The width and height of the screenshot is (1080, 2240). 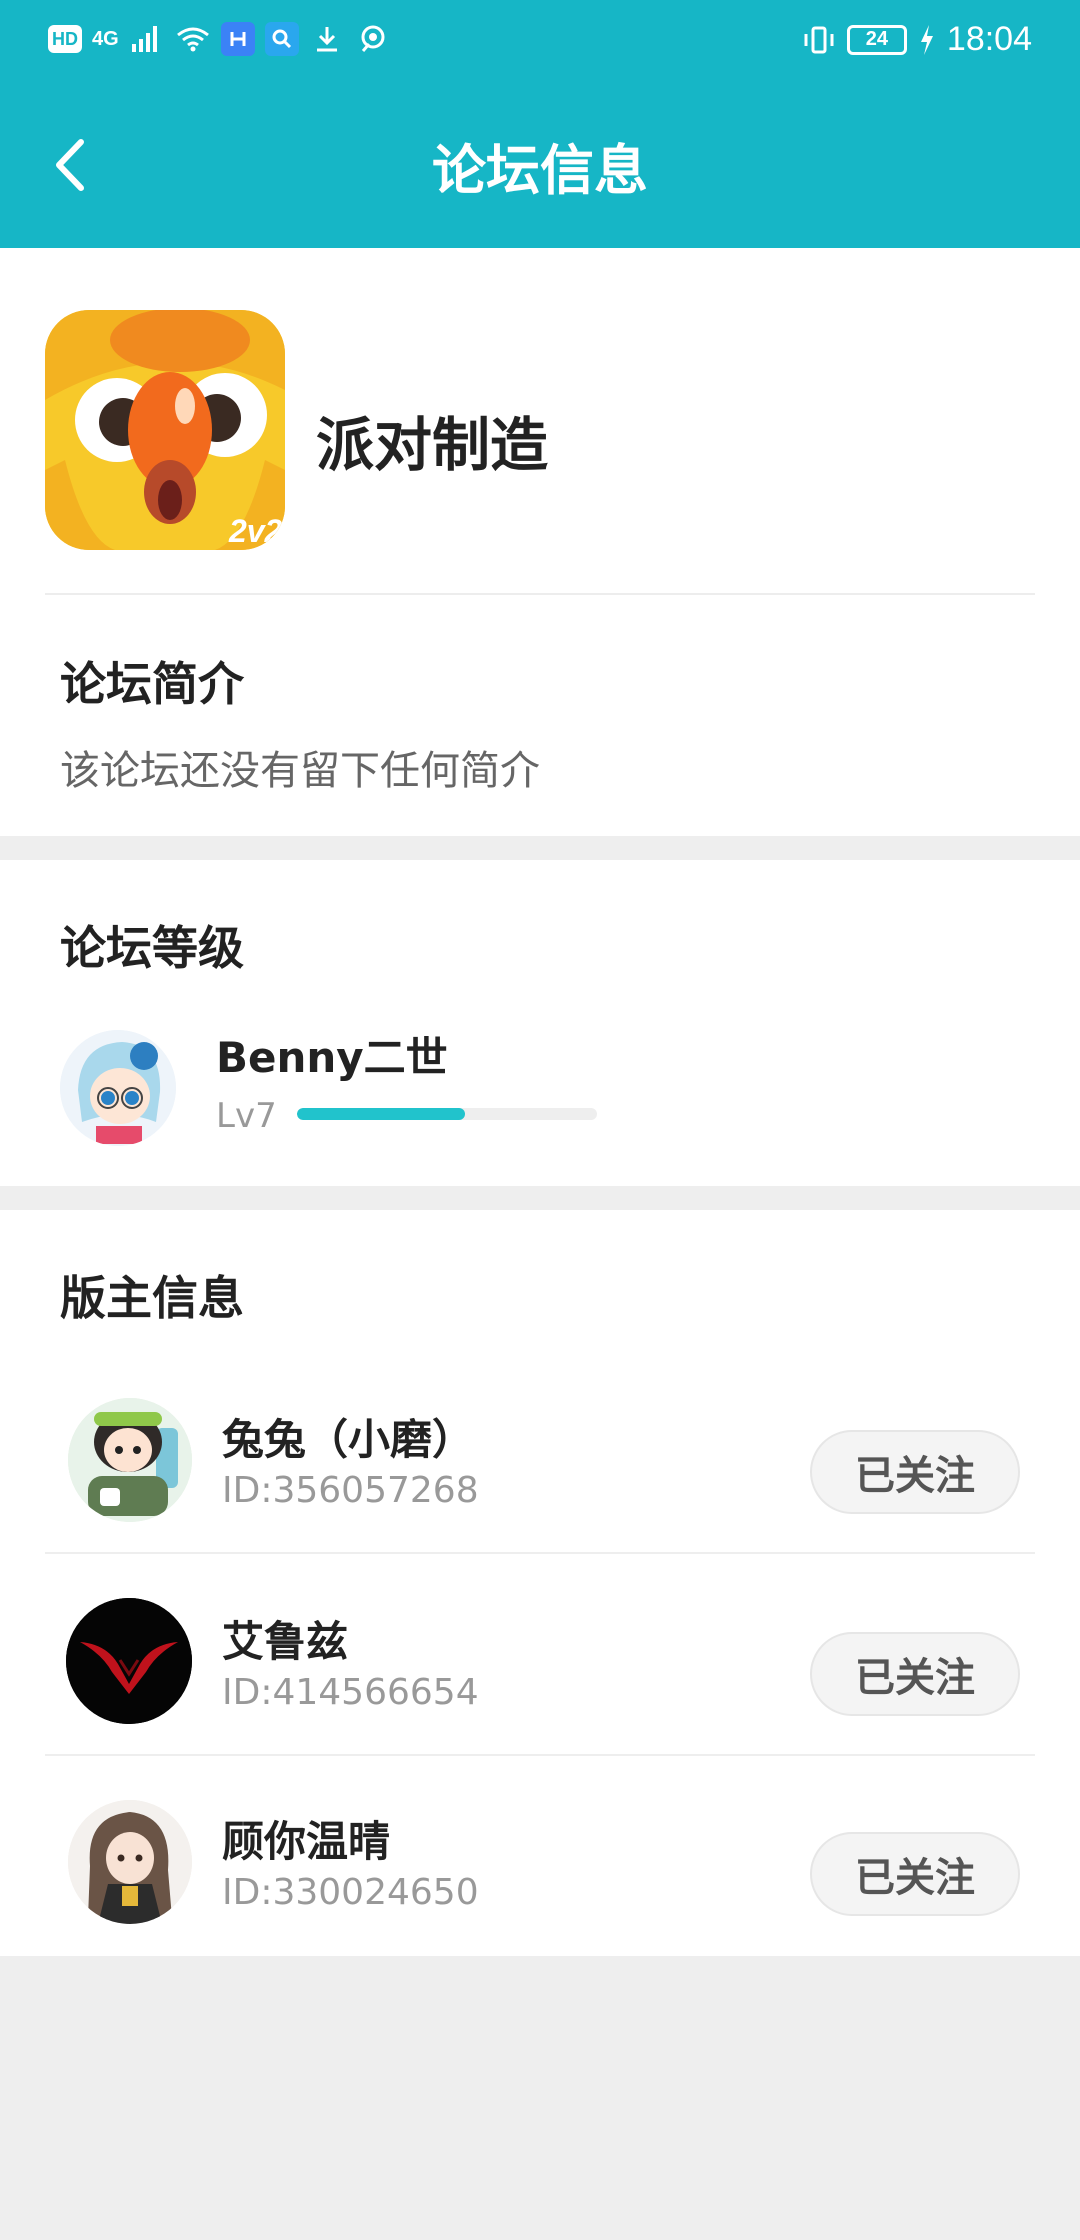 I want to click on moderators-section-title: 版主信息, so click(x=152, y=1298).